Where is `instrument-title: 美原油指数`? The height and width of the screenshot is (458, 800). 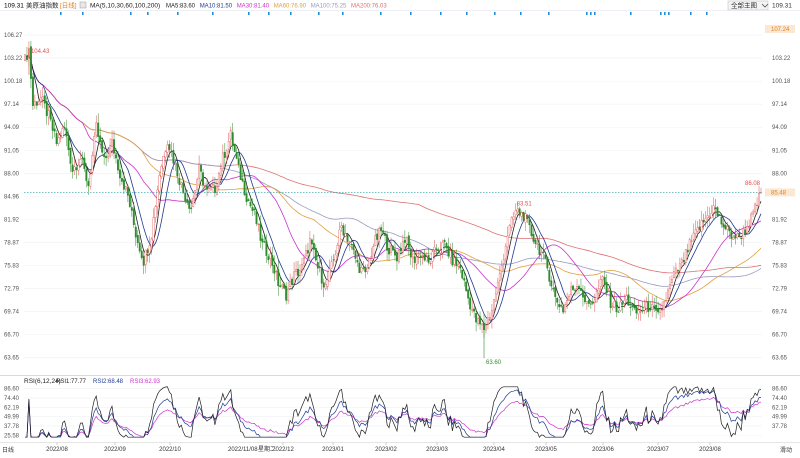
instrument-title: 美原油指数 is located at coordinates (42, 5).